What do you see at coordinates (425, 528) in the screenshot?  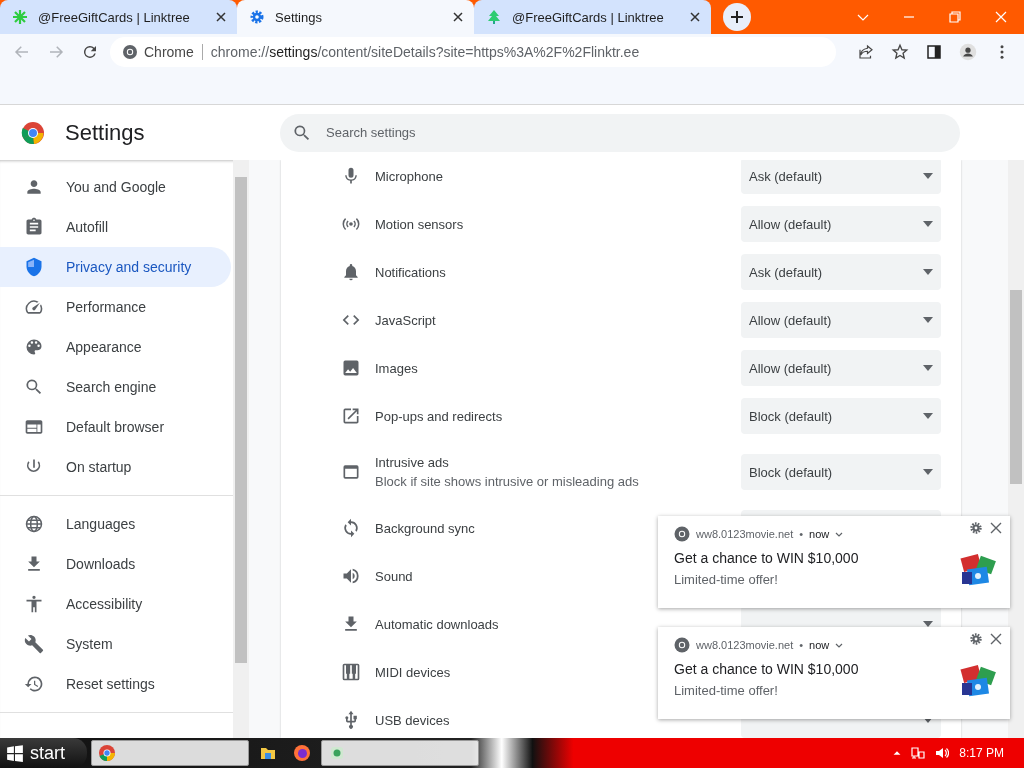 I see `permission-label: Background sync` at bounding box center [425, 528].